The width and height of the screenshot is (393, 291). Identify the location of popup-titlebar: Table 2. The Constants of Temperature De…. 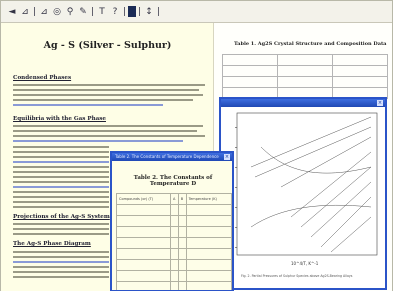
(172, 157).